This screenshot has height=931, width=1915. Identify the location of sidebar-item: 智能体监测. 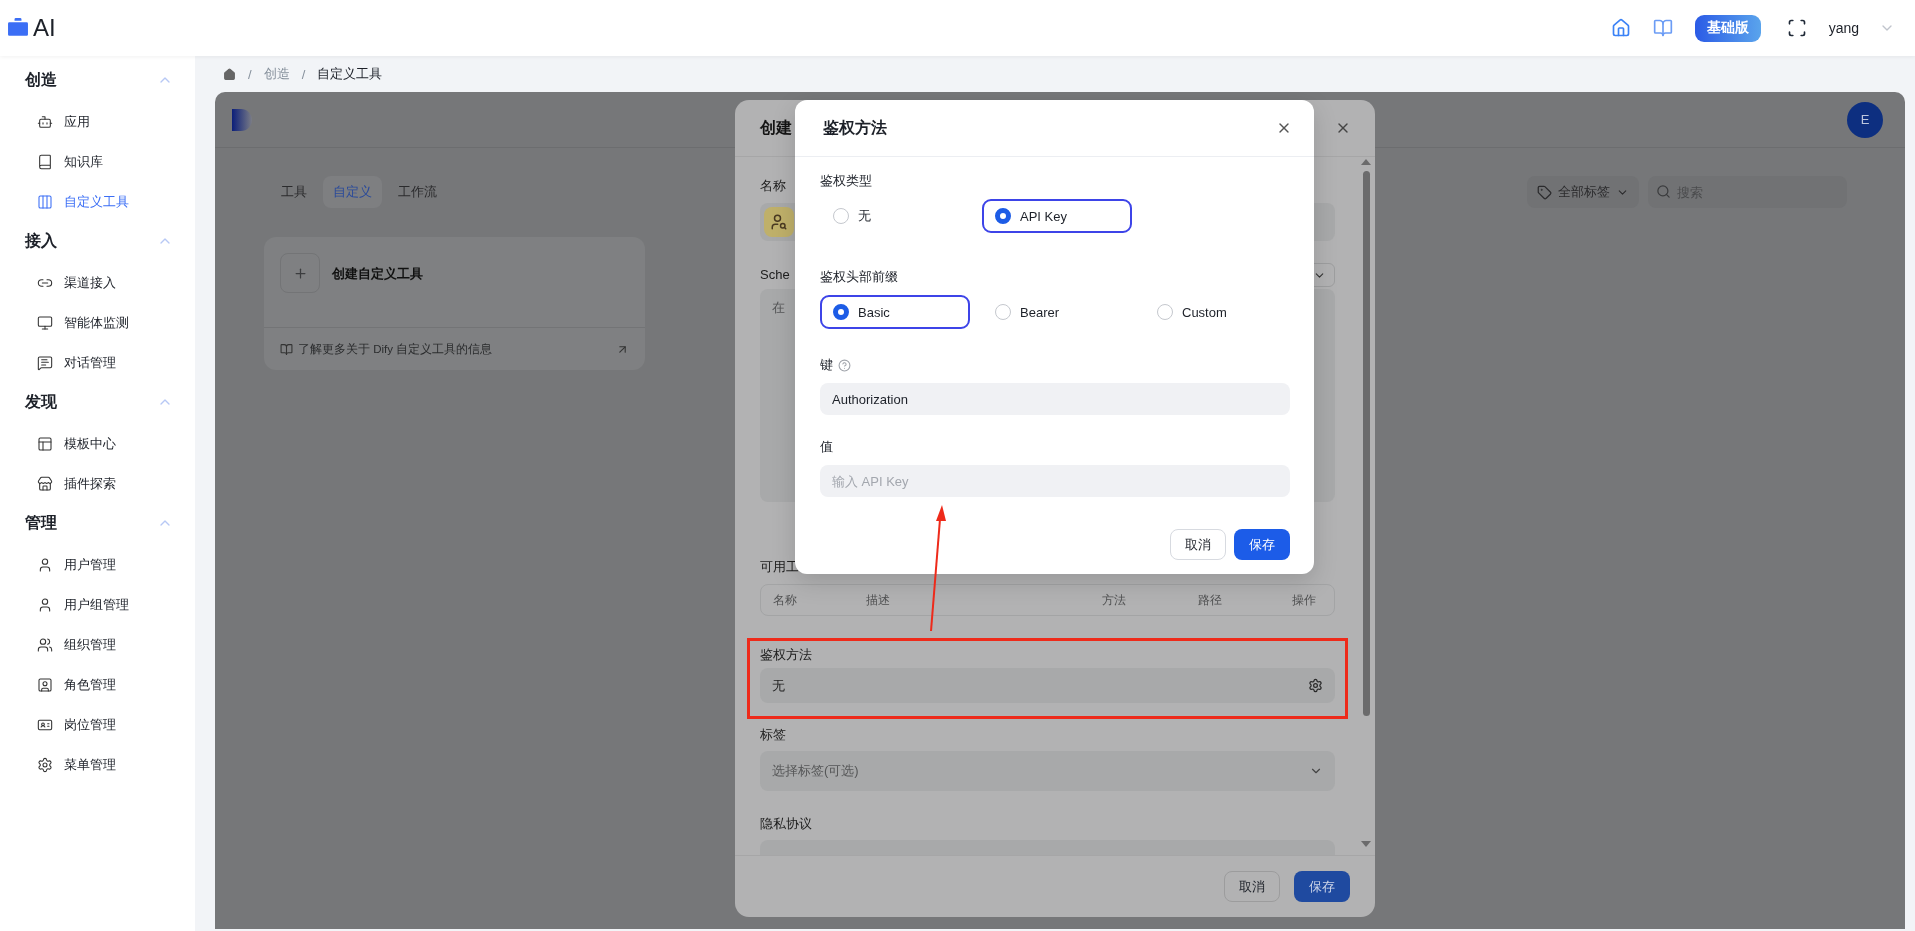
(97, 323).